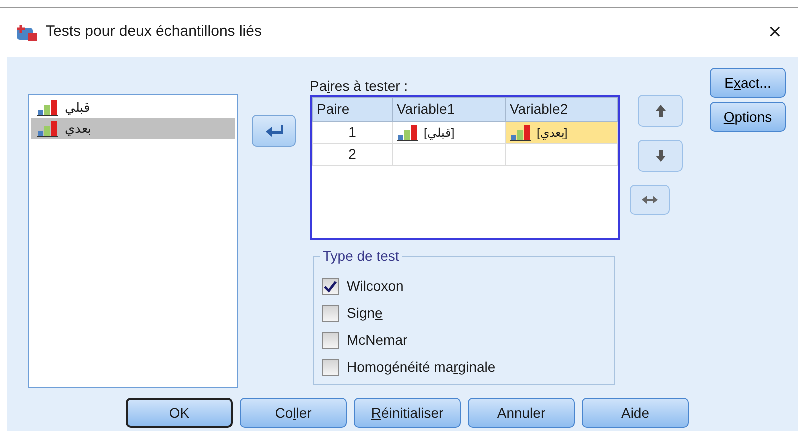 This screenshot has height=431, width=798. I want to click on dialog-button: Annuler, so click(521, 413).